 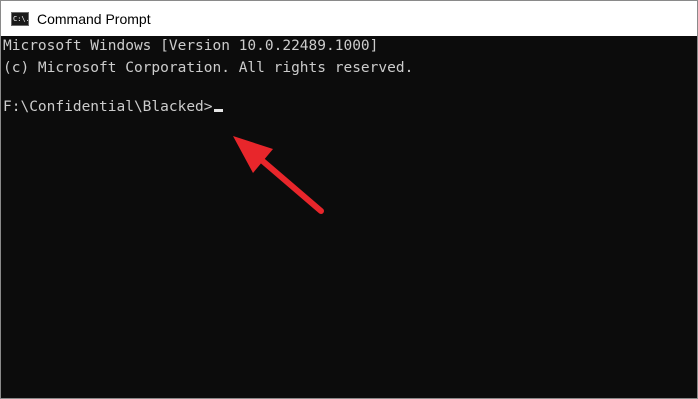 I want to click on annotation-arrow, so click(x=278, y=175).